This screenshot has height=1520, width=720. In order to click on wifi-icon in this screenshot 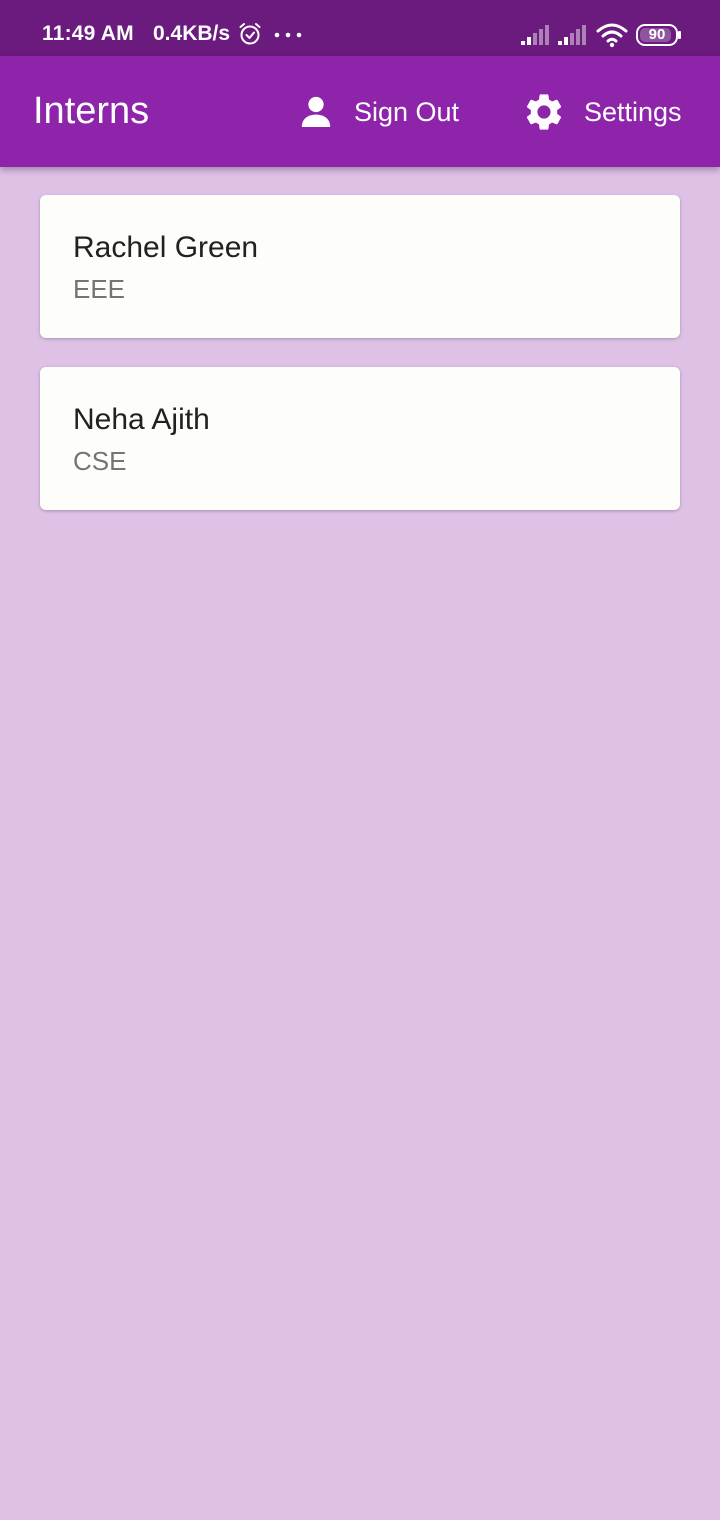, I will do `click(612, 35)`.